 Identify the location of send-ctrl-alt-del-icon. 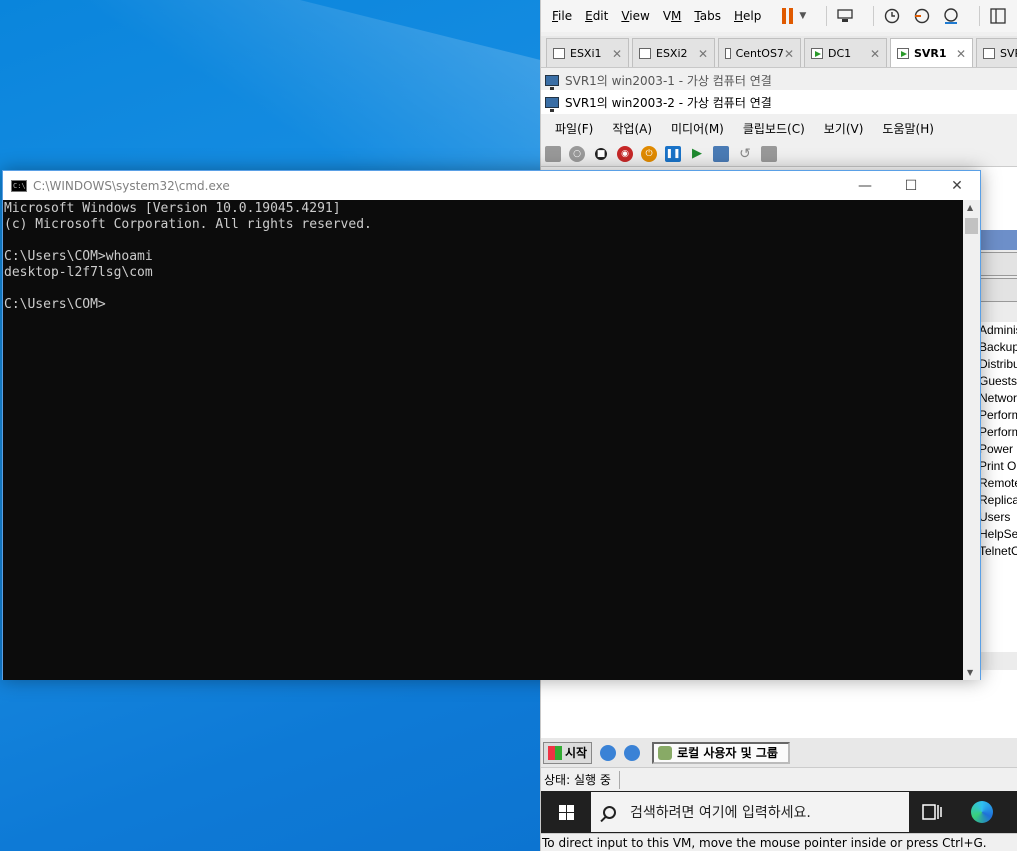
(845, 16).